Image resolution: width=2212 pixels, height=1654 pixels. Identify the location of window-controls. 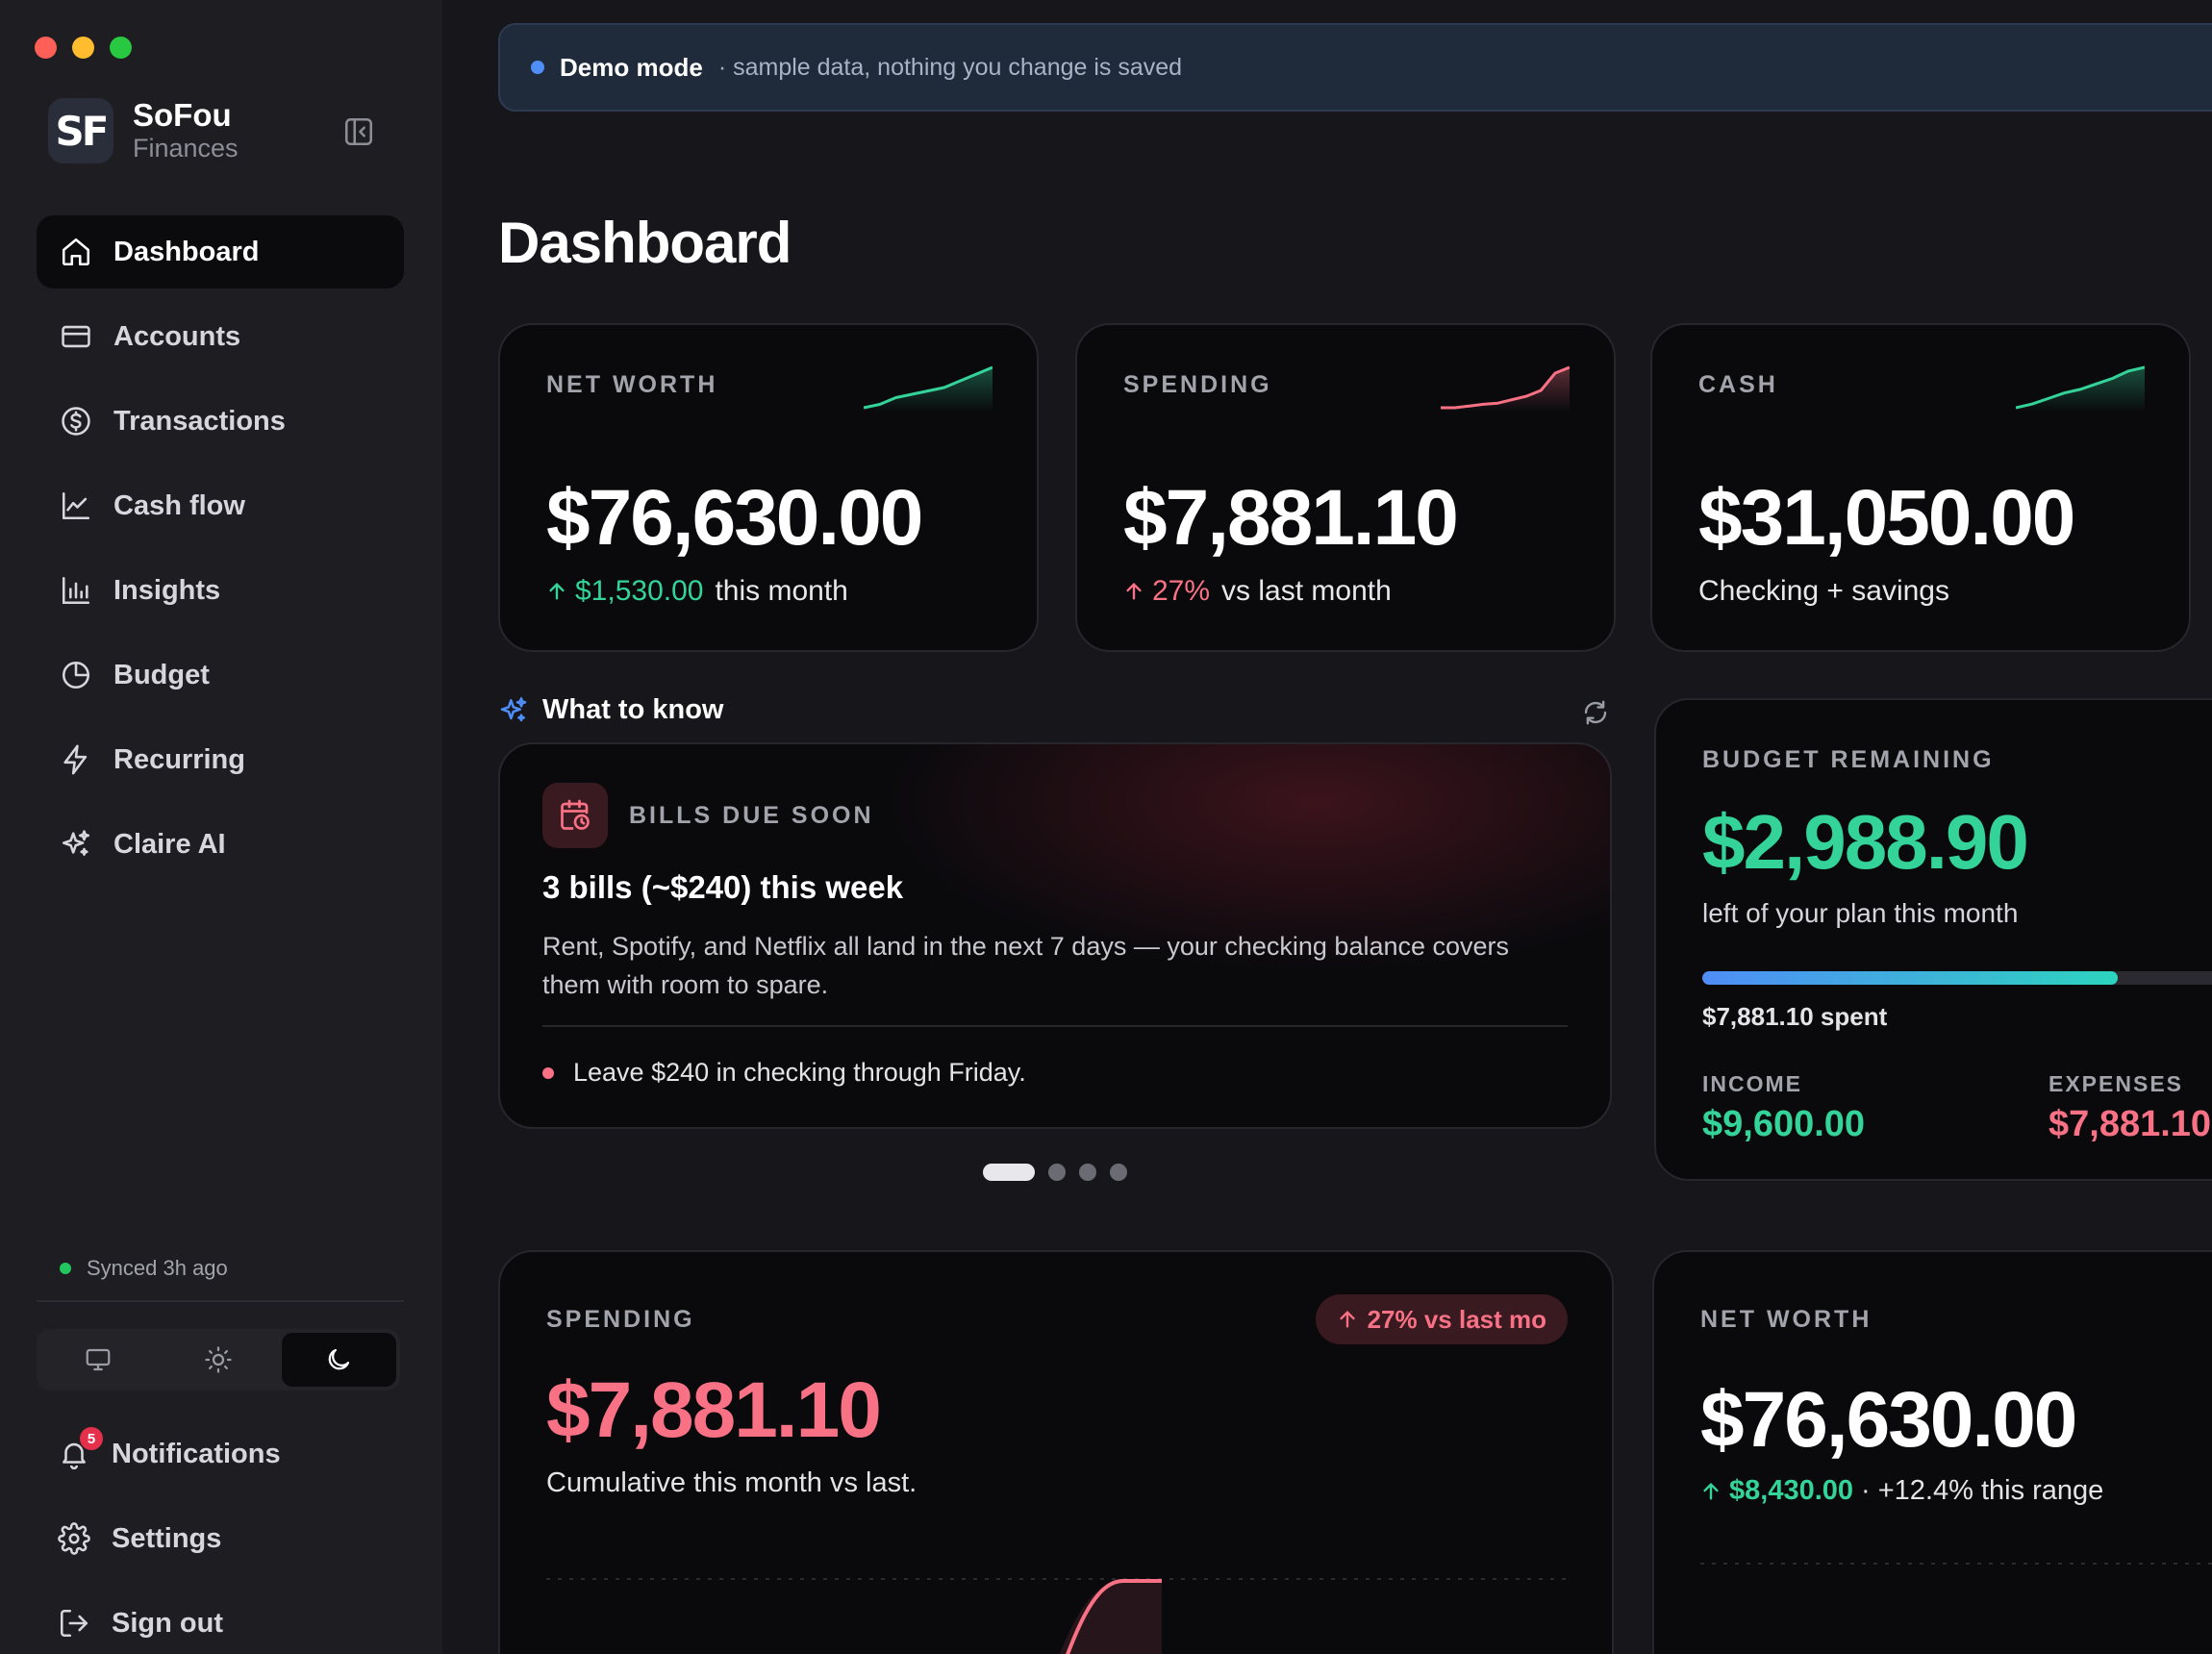
(83, 48).